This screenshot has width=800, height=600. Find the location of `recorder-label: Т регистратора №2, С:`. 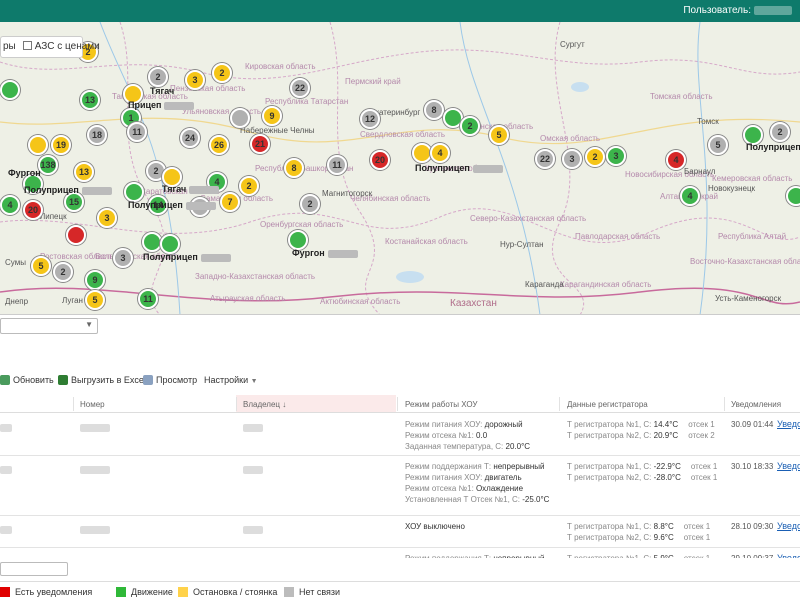

recorder-label: Т регистратора №2, С: is located at coordinates (609, 435).